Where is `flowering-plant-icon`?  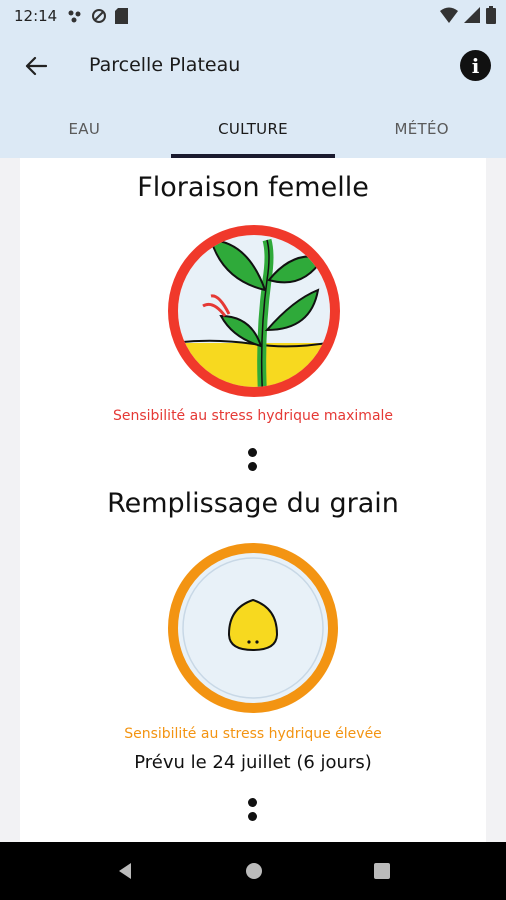 flowering-plant-icon is located at coordinates (254, 311).